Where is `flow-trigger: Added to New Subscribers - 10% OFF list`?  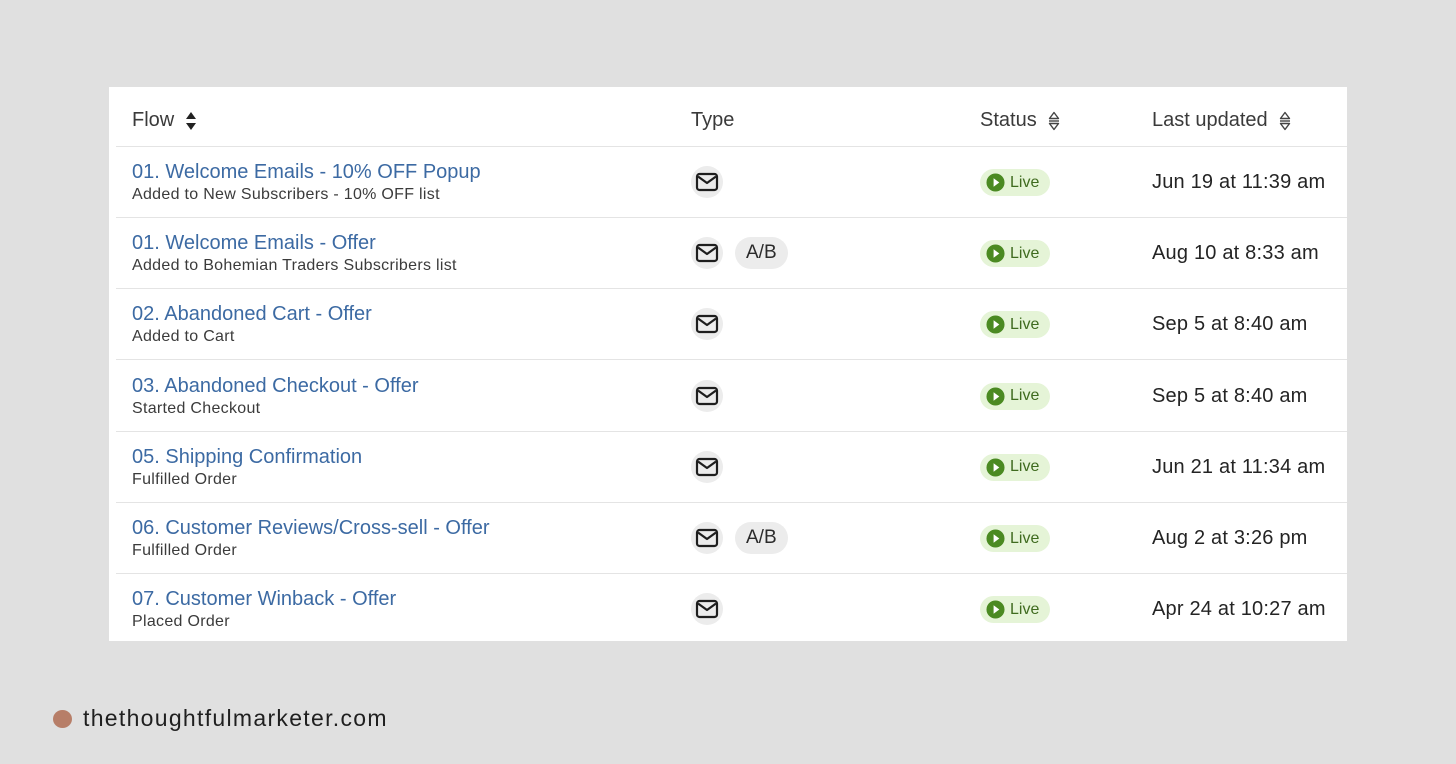 flow-trigger: Added to New Subscribers - 10% OFF list is located at coordinates (286, 194).